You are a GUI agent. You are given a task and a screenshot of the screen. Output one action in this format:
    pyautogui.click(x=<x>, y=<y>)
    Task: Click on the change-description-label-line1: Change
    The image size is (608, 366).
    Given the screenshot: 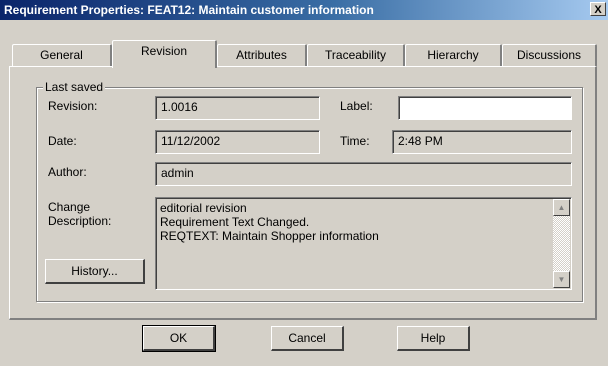 What is the action you would take?
    pyautogui.click(x=69, y=207)
    